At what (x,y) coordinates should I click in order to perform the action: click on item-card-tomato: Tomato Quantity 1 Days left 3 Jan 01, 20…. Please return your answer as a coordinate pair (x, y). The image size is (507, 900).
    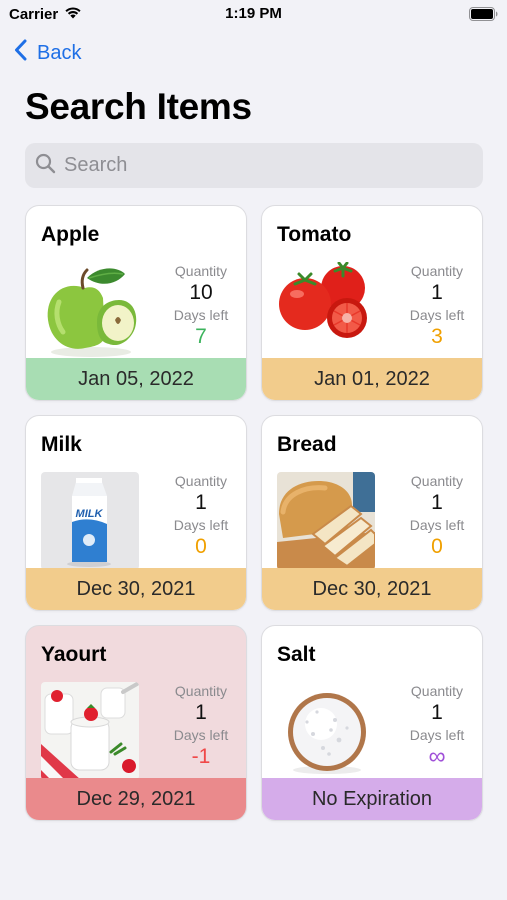
    Looking at the image, I should click on (372, 303).